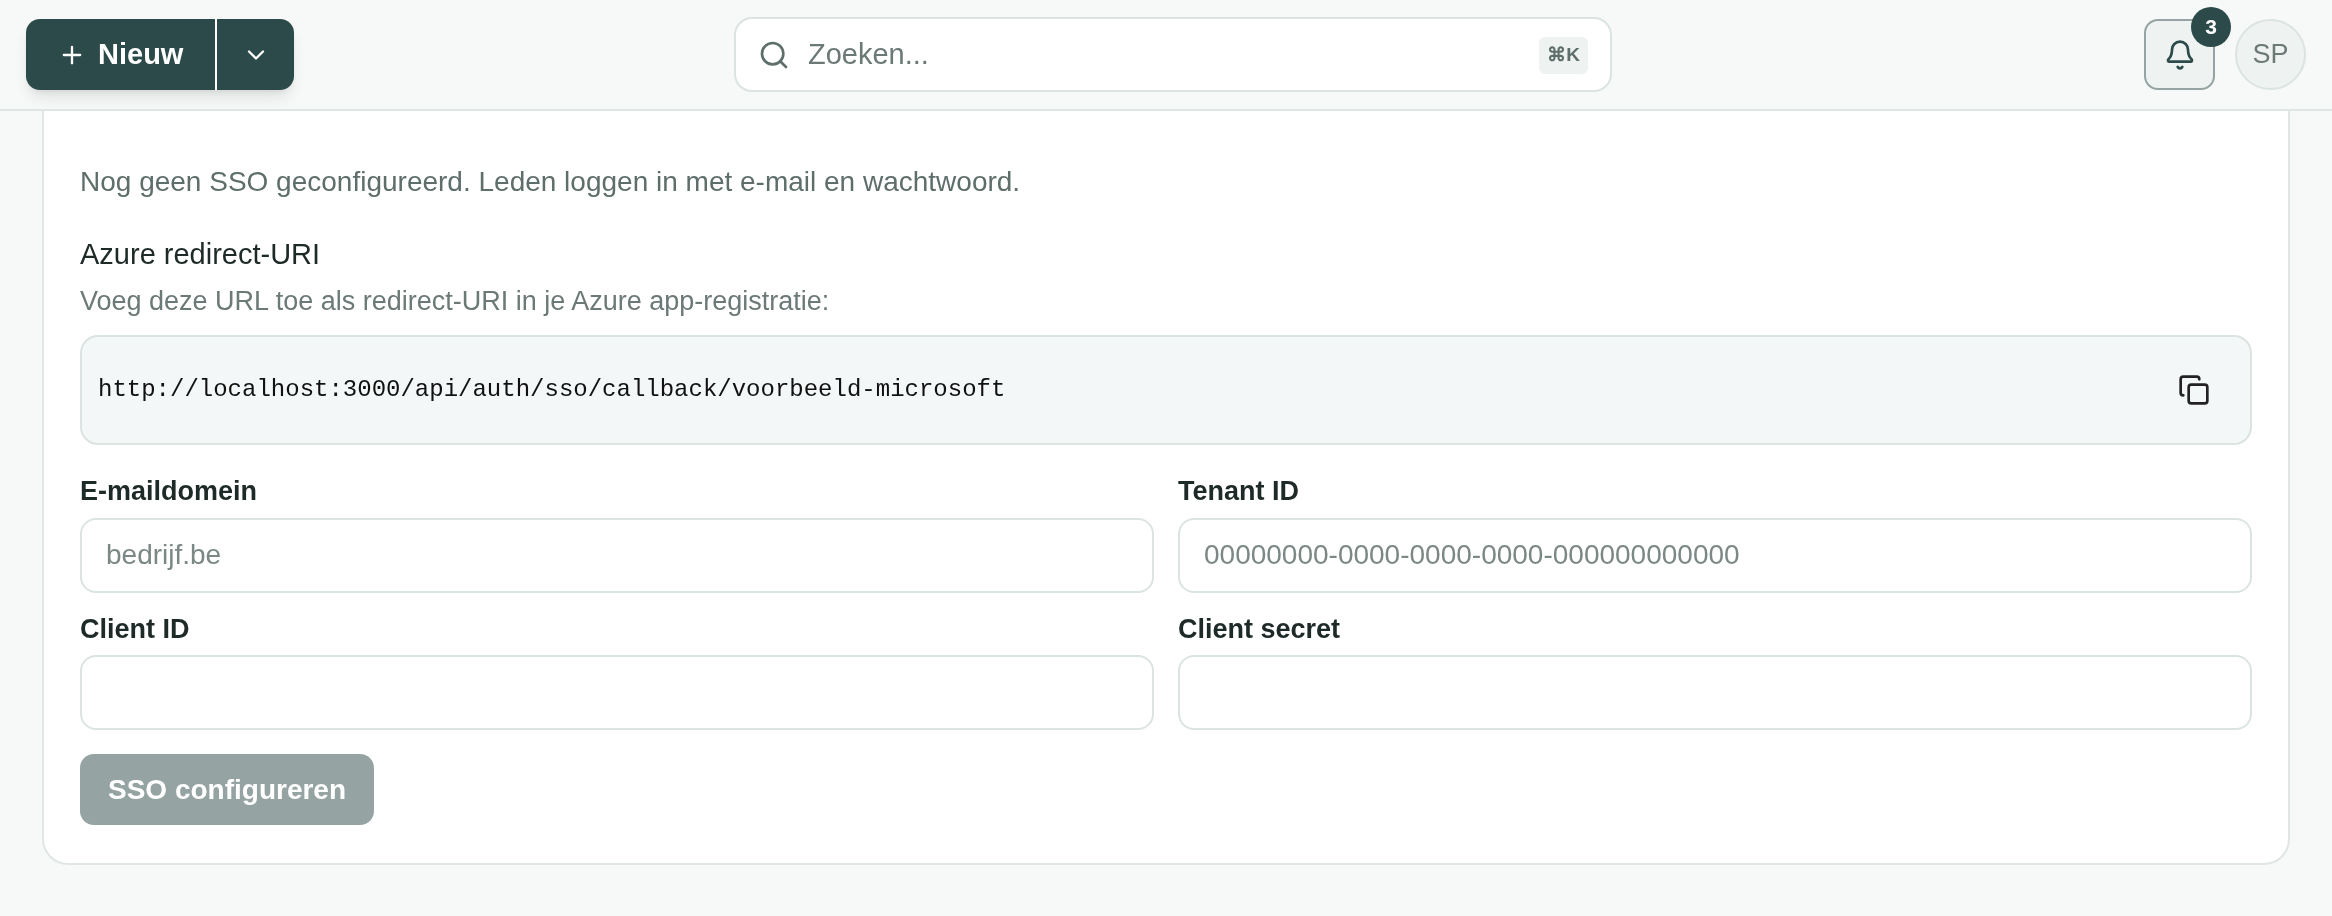  I want to click on redirect-uri-description: Voeg deze URL toe als redirect-URI in je Azure app-registratie:, so click(455, 301).